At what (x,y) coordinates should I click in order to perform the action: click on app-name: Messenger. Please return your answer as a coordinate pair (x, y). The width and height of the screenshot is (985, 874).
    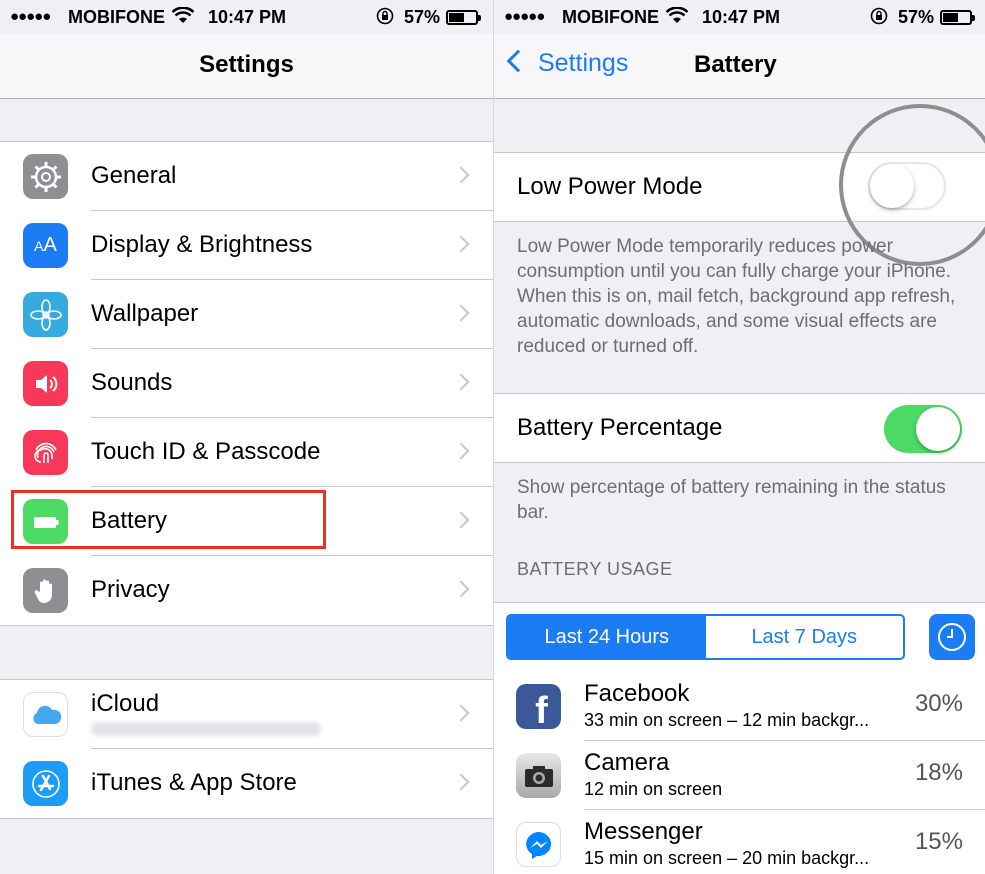
    Looking at the image, I should click on (643, 831).